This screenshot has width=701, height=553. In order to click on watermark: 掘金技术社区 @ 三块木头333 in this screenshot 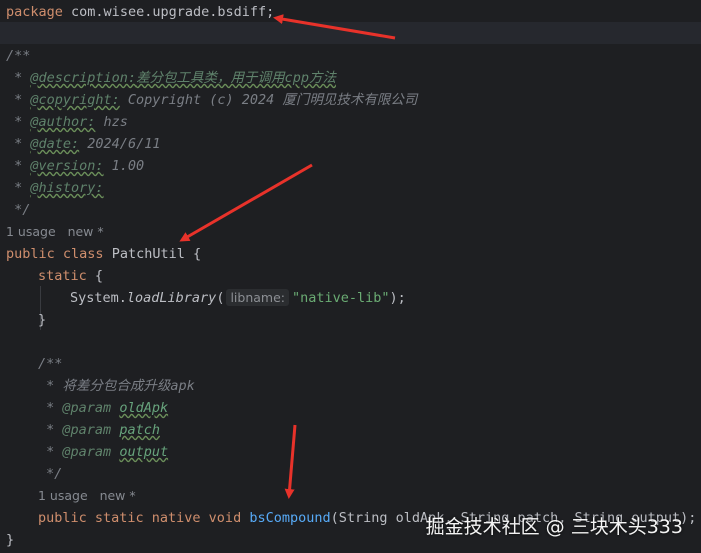, I will do `click(554, 527)`.